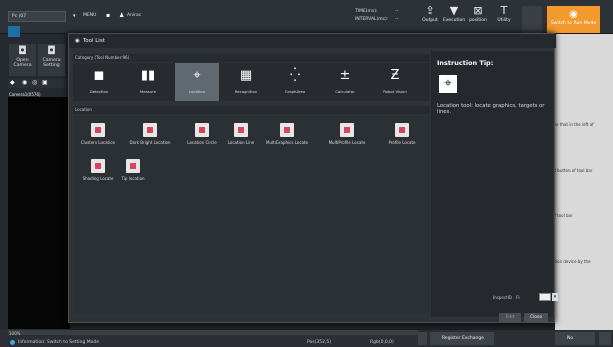 The height and width of the screenshot is (347, 613). Describe the element at coordinates (51, 50) in the screenshot. I see `camera-setting-icon: ◘` at that location.